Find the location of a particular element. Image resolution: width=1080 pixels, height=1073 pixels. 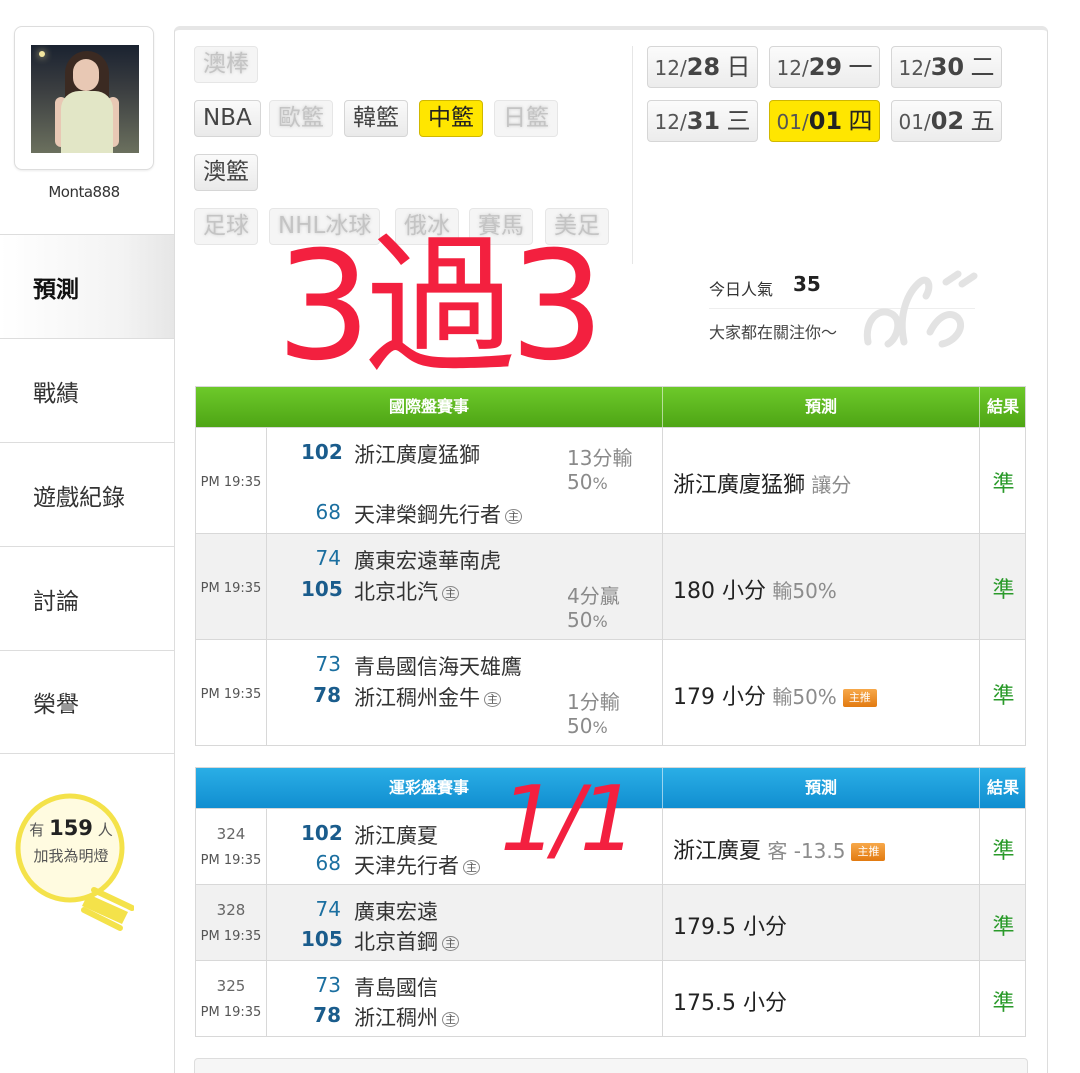

game-number: 325 is located at coordinates (231, 986).